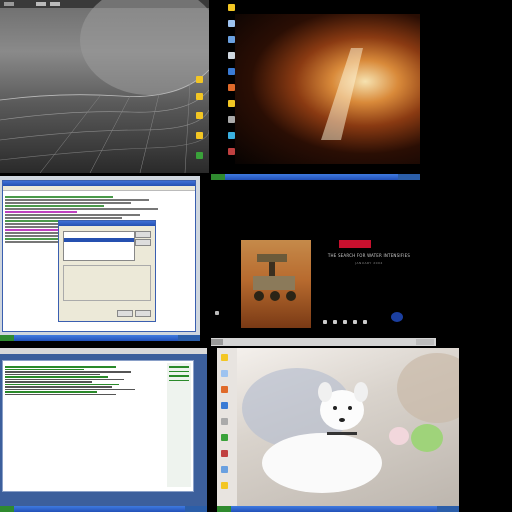  Describe the element at coordinates (107, 283) in the screenshot. I see `dialog-options` at that location.